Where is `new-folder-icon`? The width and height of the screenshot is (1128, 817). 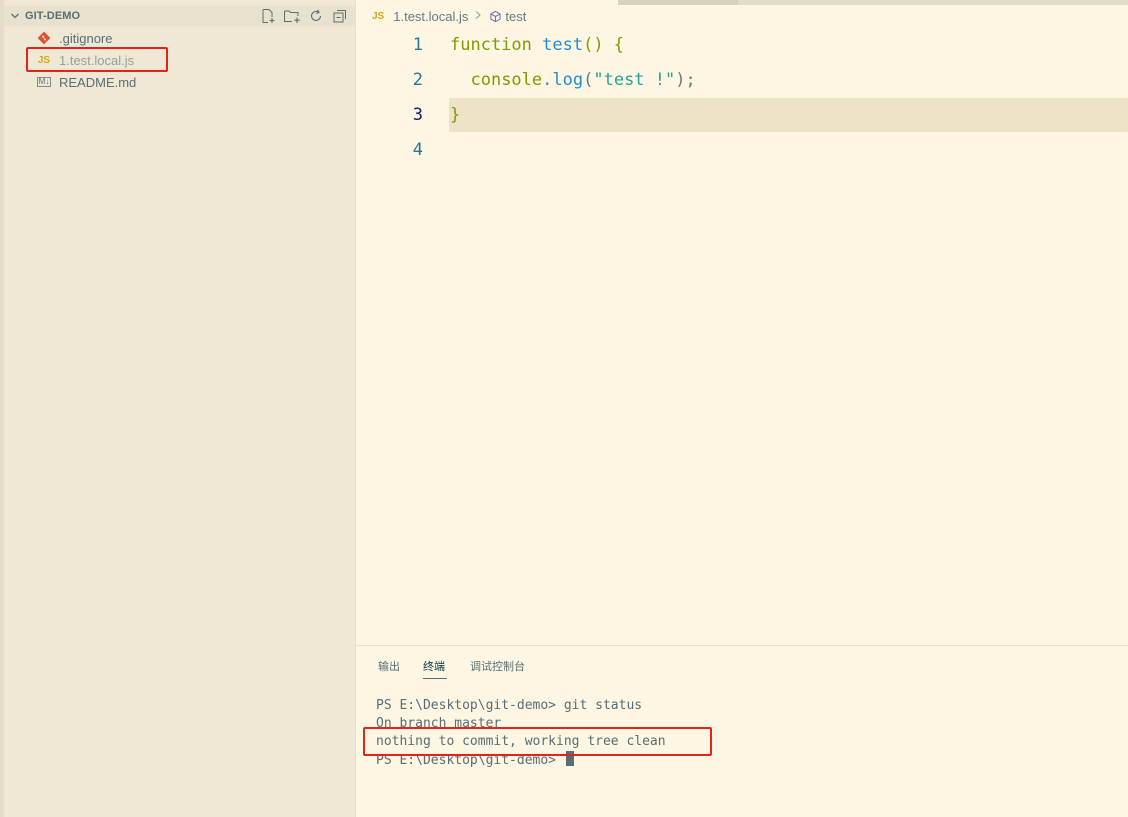 new-folder-icon is located at coordinates (292, 16).